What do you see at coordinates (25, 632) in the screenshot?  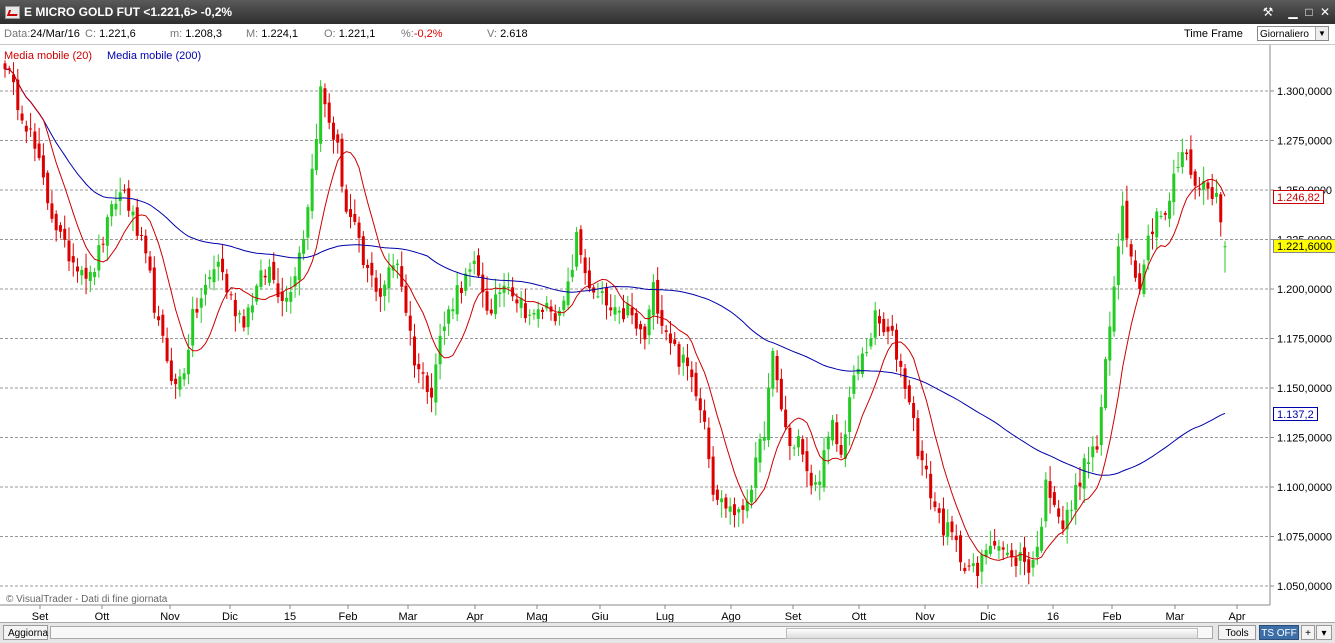 I see `refresh-button: Aggiorna` at bounding box center [25, 632].